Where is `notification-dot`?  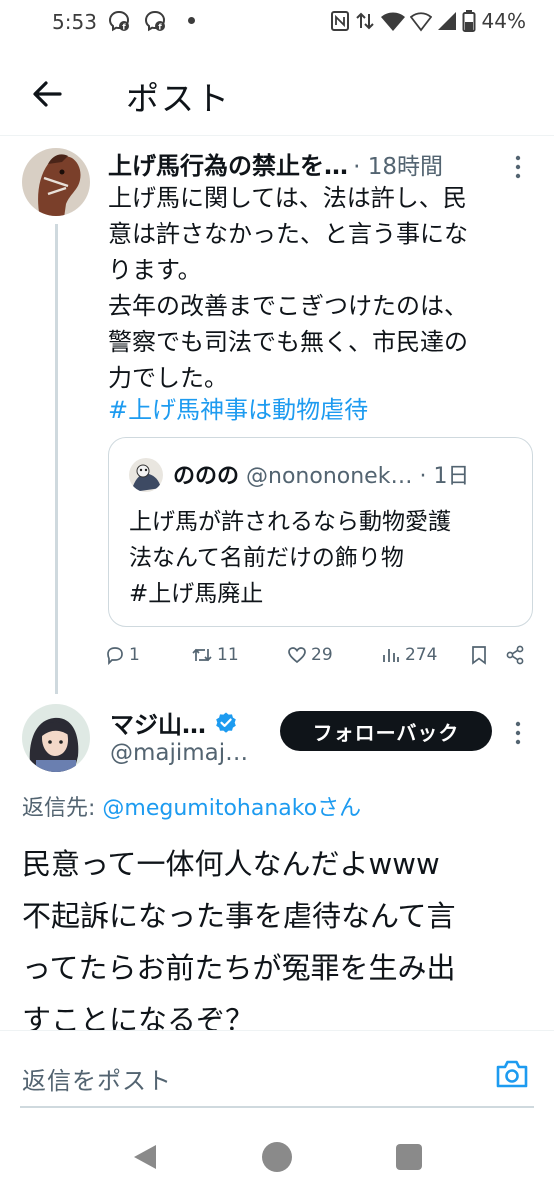 notification-dot is located at coordinates (191, 20).